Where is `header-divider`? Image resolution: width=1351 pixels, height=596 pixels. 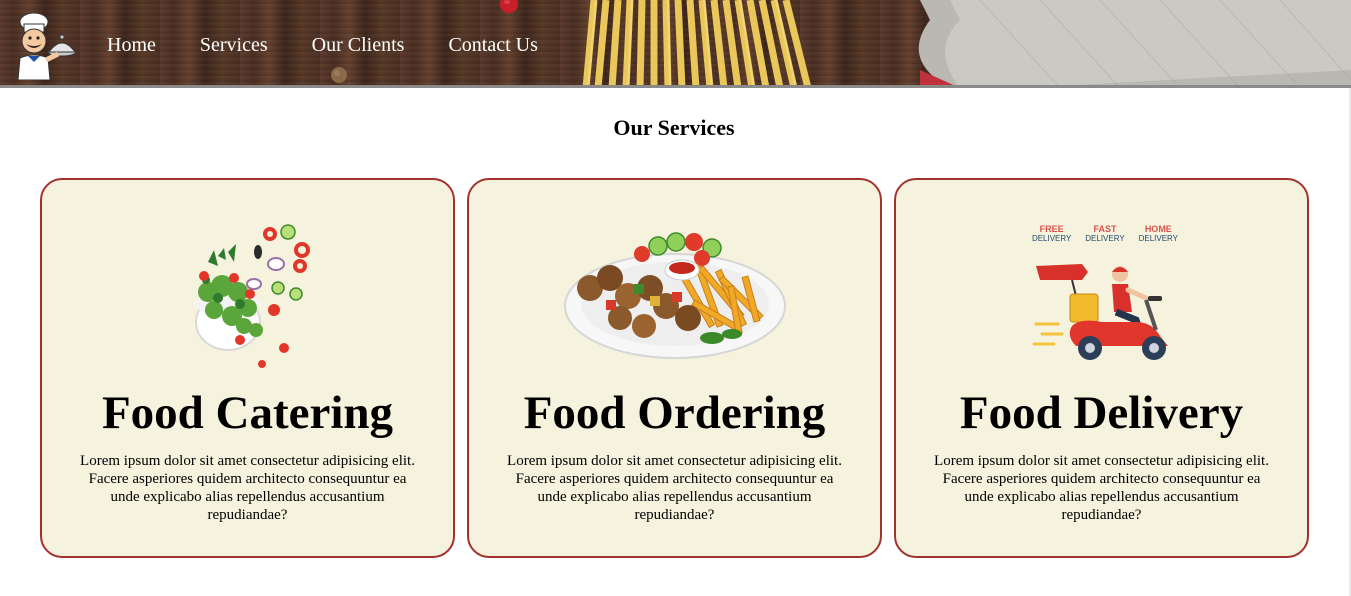
header-divider is located at coordinates (675, 86).